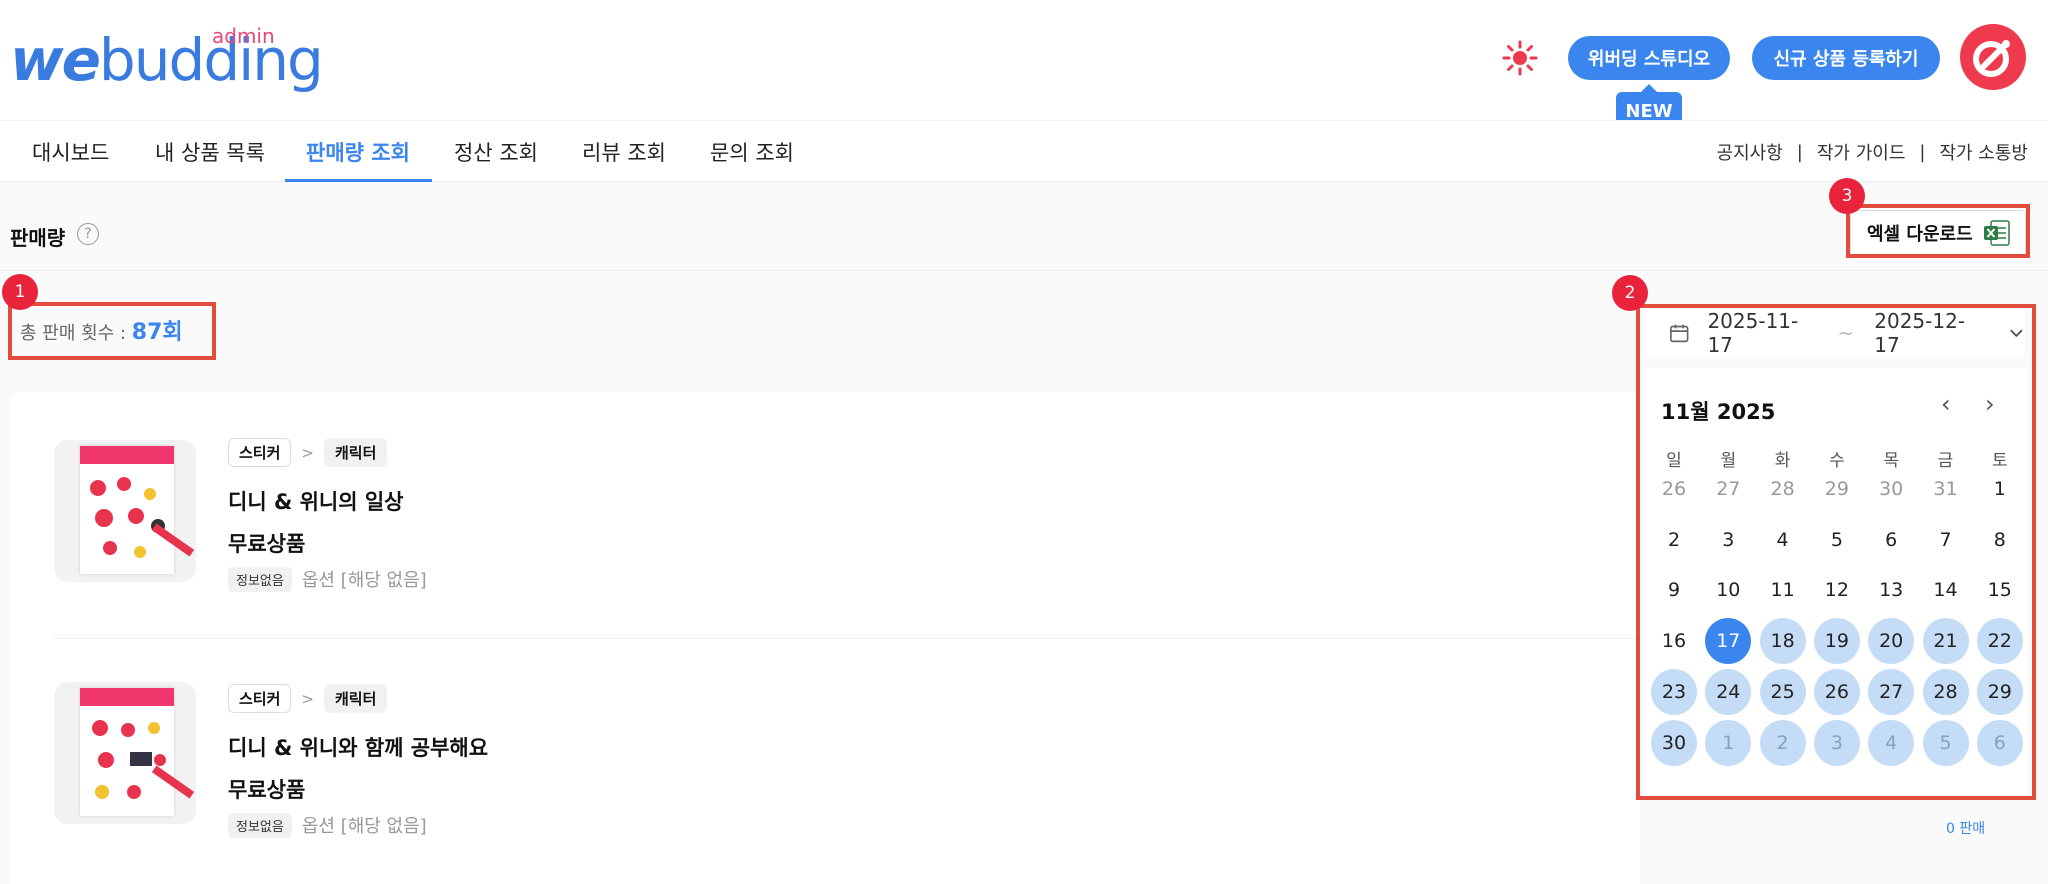 Image resolution: width=2048 pixels, height=884 pixels. I want to click on row-divider, so click(849, 638).